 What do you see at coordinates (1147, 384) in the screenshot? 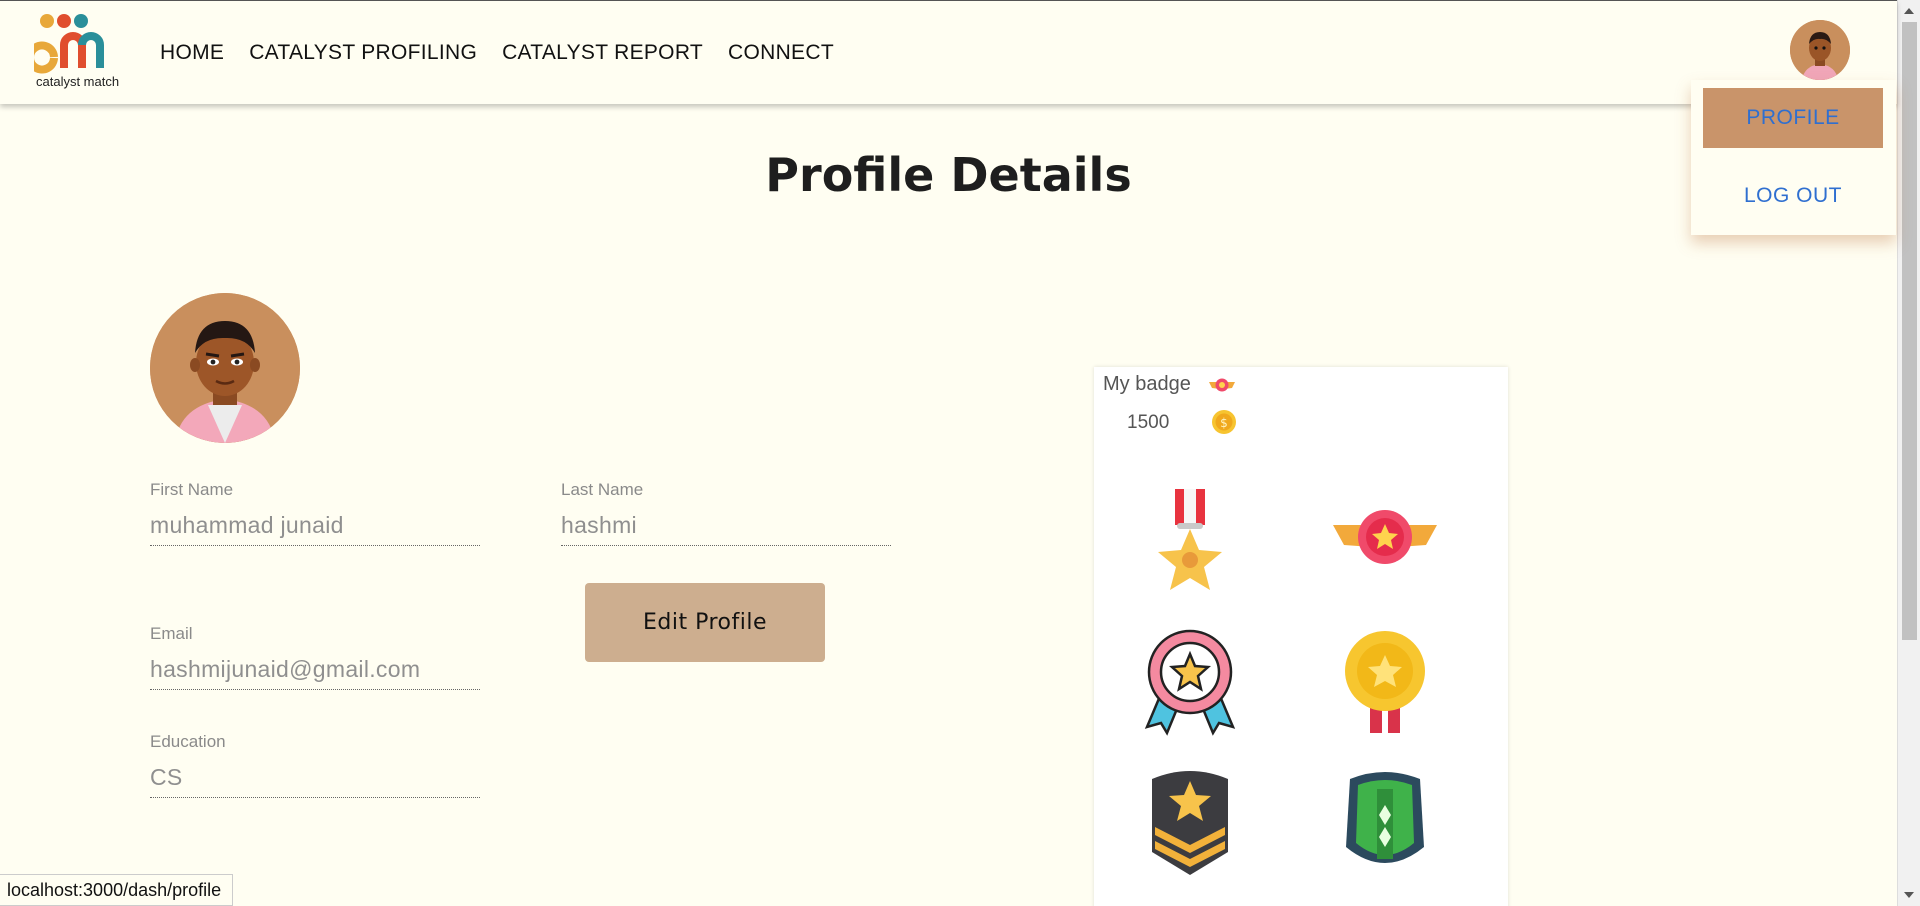
I see `badge-title: My badge` at bounding box center [1147, 384].